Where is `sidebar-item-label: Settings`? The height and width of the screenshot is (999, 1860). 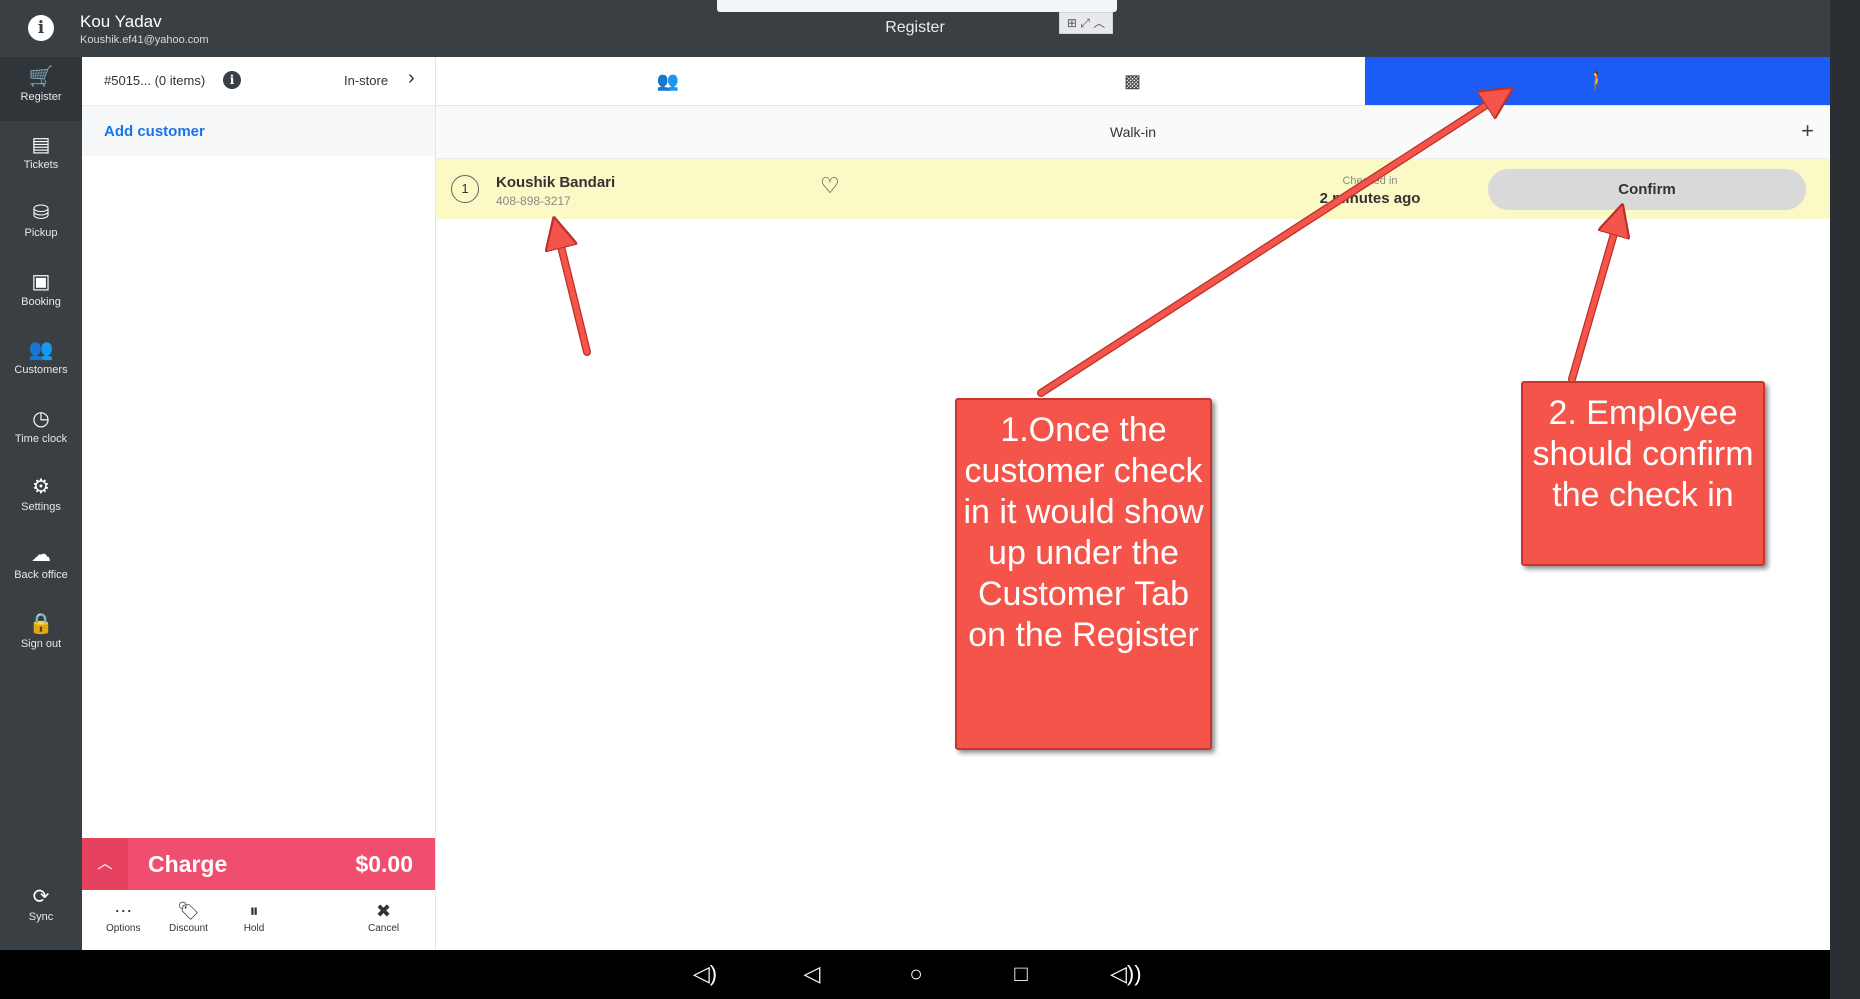
sidebar-item-label: Settings is located at coordinates (41, 507).